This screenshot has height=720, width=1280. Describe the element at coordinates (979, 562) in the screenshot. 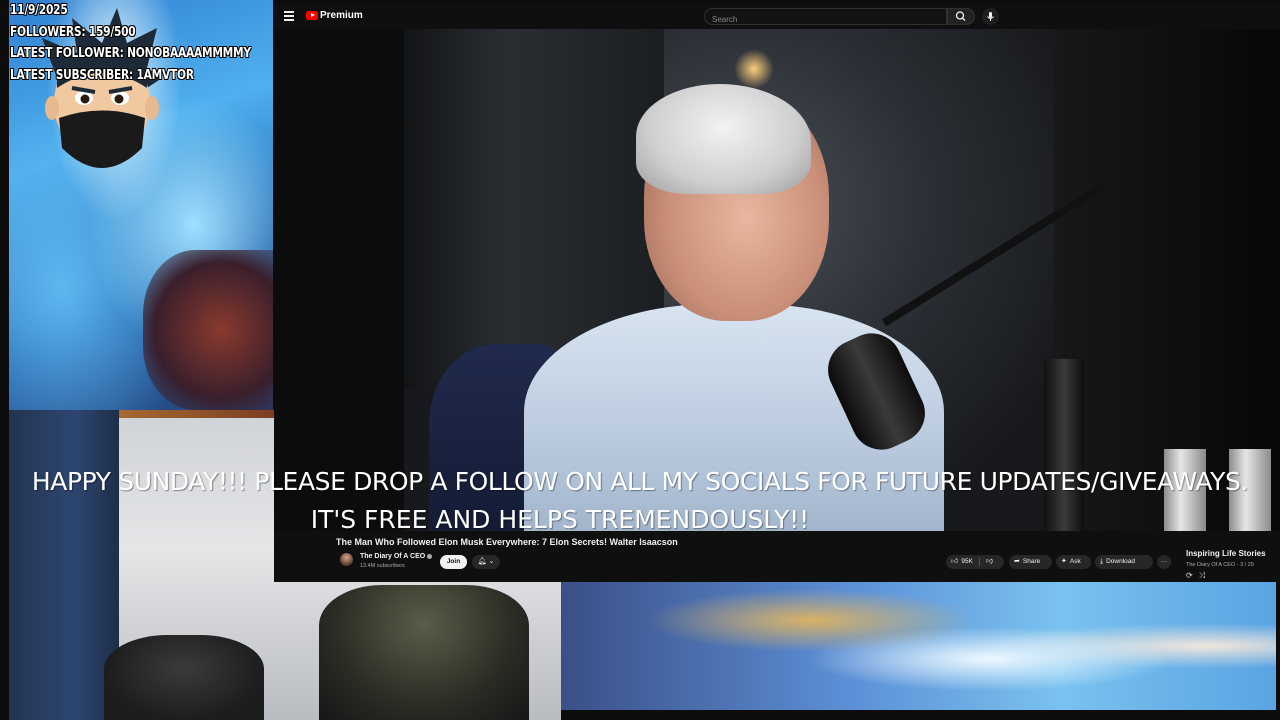

I see `like-divider` at that location.